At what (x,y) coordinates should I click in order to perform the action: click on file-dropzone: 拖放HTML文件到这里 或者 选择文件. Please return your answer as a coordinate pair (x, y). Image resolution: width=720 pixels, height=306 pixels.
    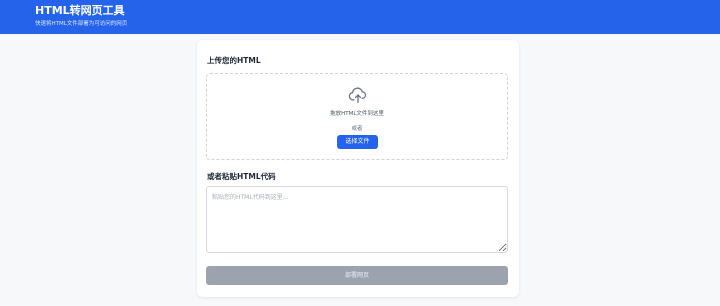
    Looking at the image, I should click on (357, 116).